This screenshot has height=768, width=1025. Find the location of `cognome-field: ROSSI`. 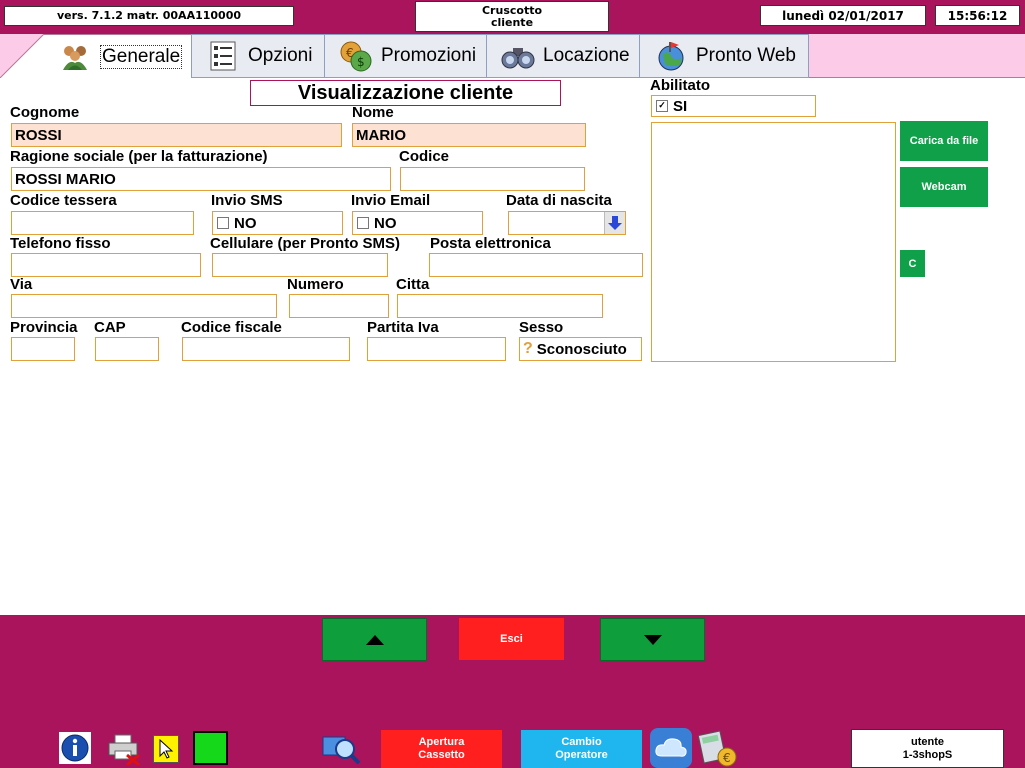

cognome-field: ROSSI is located at coordinates (176, 135).